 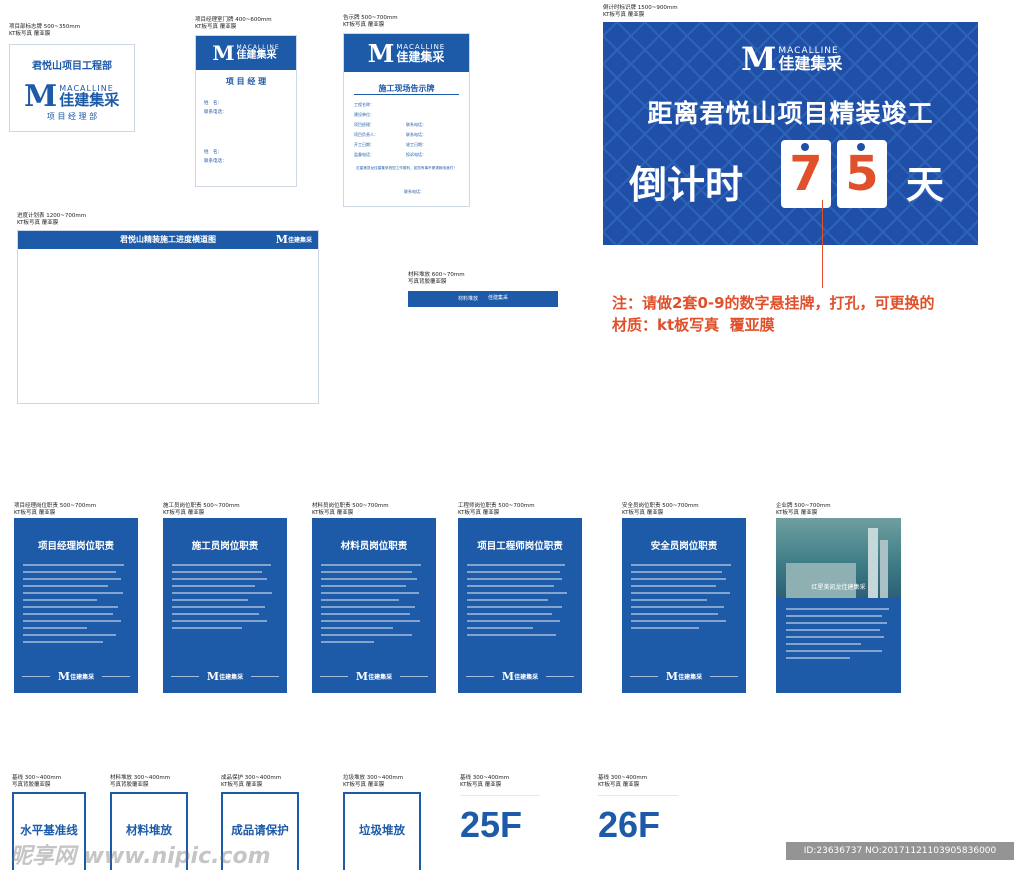 I want to click on field-label: 竣工日期：, so click(x=416, y=144).